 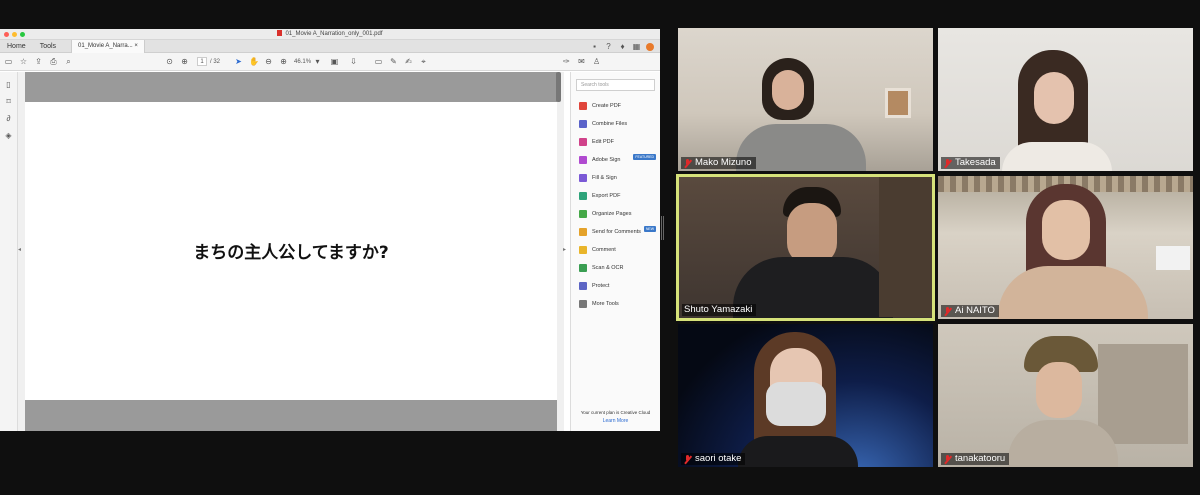 I want to click on video-tile-ai-naito: Ai NAITO, so click(x=1065, y=247).